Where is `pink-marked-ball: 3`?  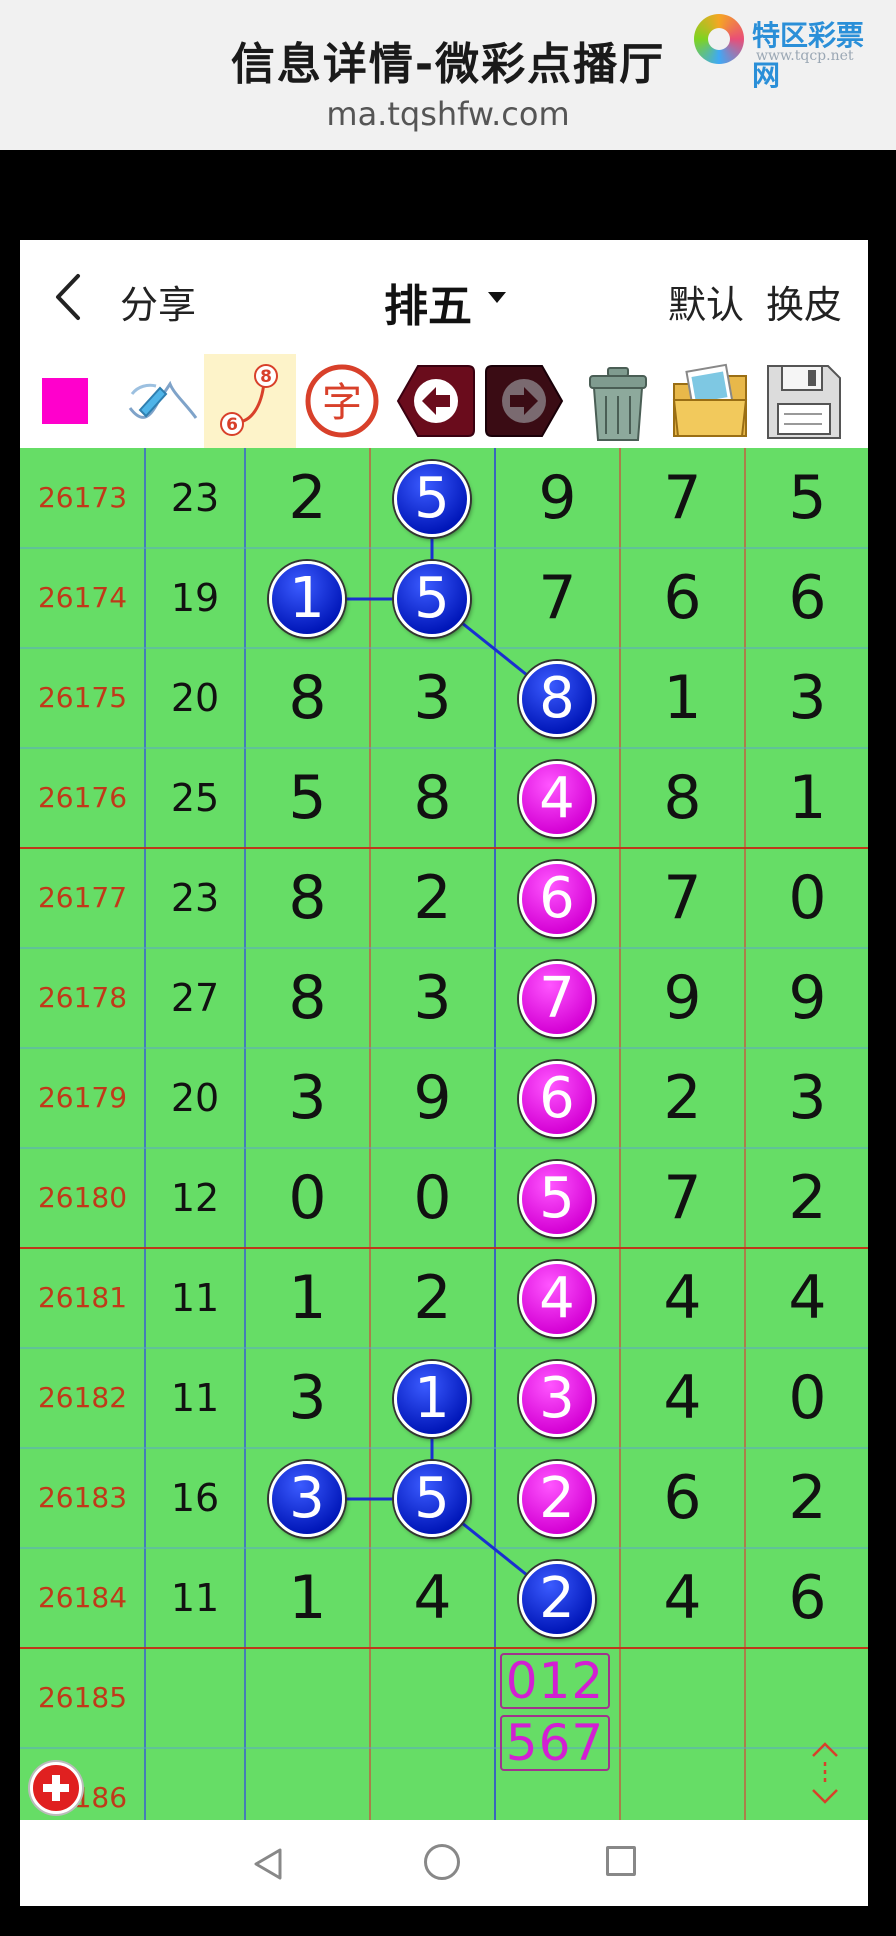
pink-marked-ball: 3 is located at coordinates (557, 1399).